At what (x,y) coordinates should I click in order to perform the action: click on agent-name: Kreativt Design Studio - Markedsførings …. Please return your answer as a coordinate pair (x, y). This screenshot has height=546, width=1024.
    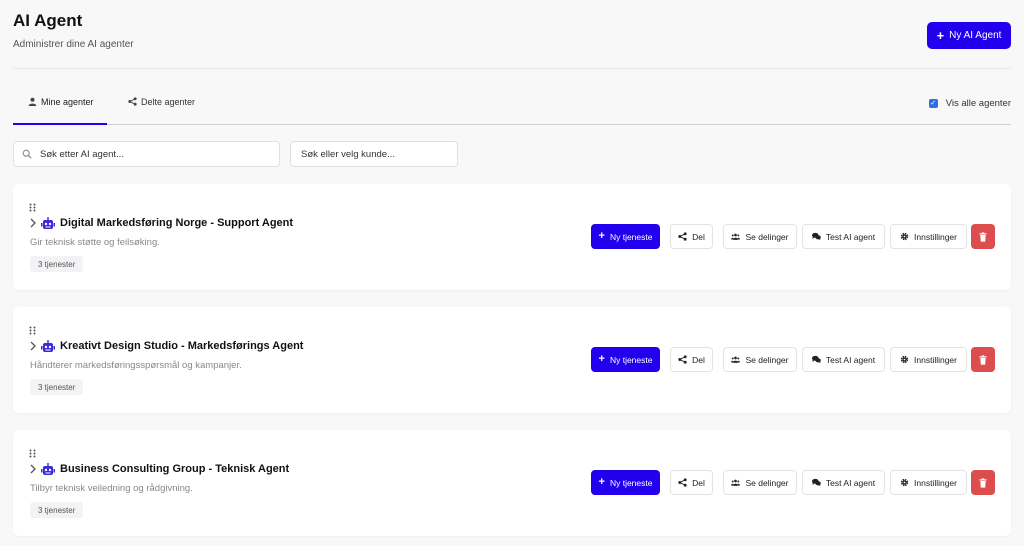
    Looking at the image, I should click on (182, 346).